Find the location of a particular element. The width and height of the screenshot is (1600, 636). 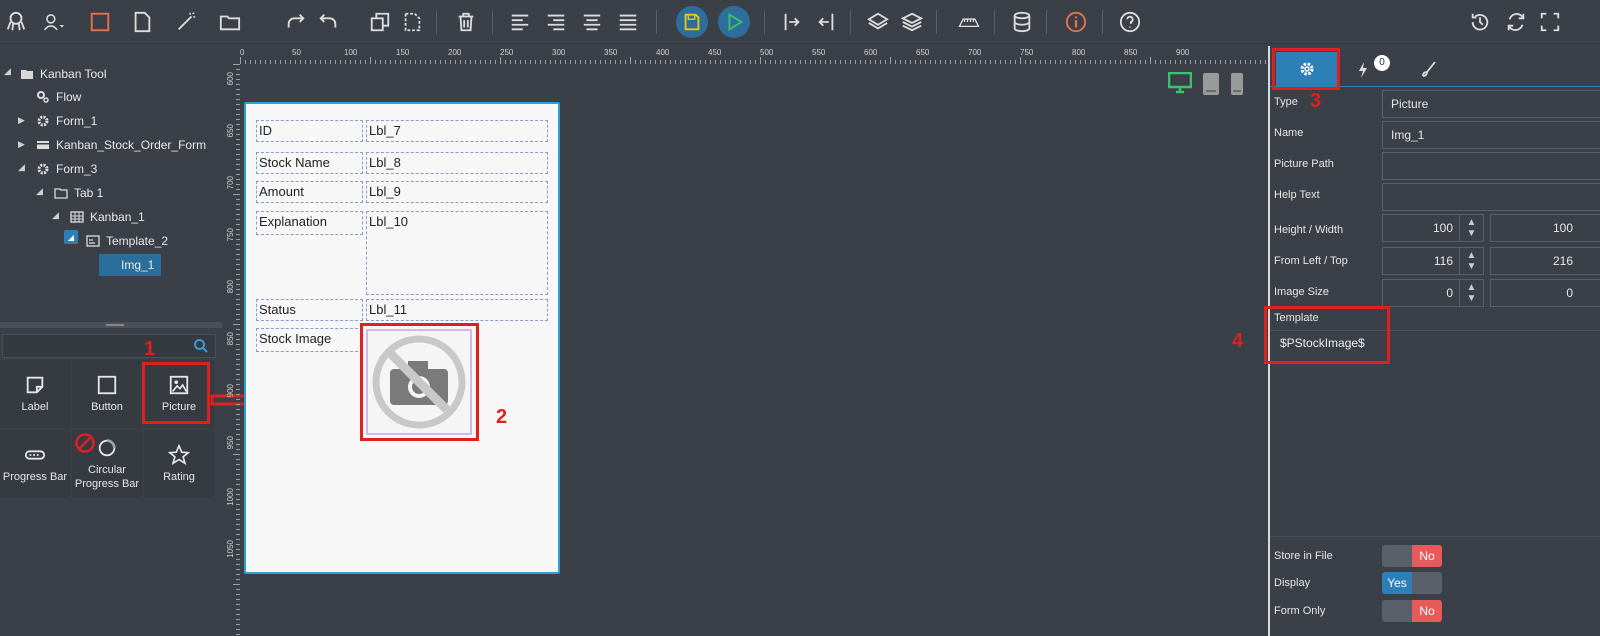

tree-node-label: Img_1 is located at coordinates (138, 265).